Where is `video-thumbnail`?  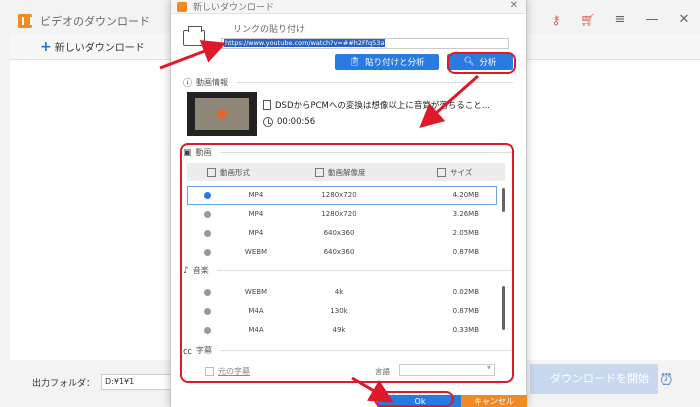
video-thumbnail is located at coordinates (222, 114).